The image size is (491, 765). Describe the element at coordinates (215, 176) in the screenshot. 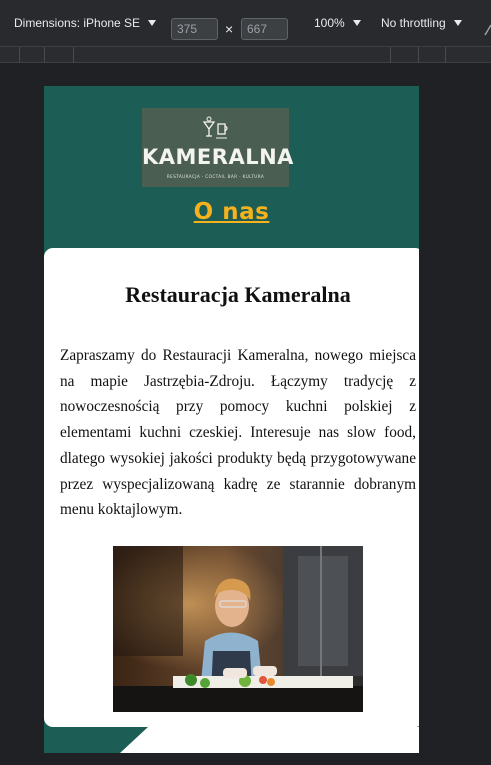

I see `logo-tagline: RESTAURACJA · COCTAIL BAR · KULTURA` at that location.